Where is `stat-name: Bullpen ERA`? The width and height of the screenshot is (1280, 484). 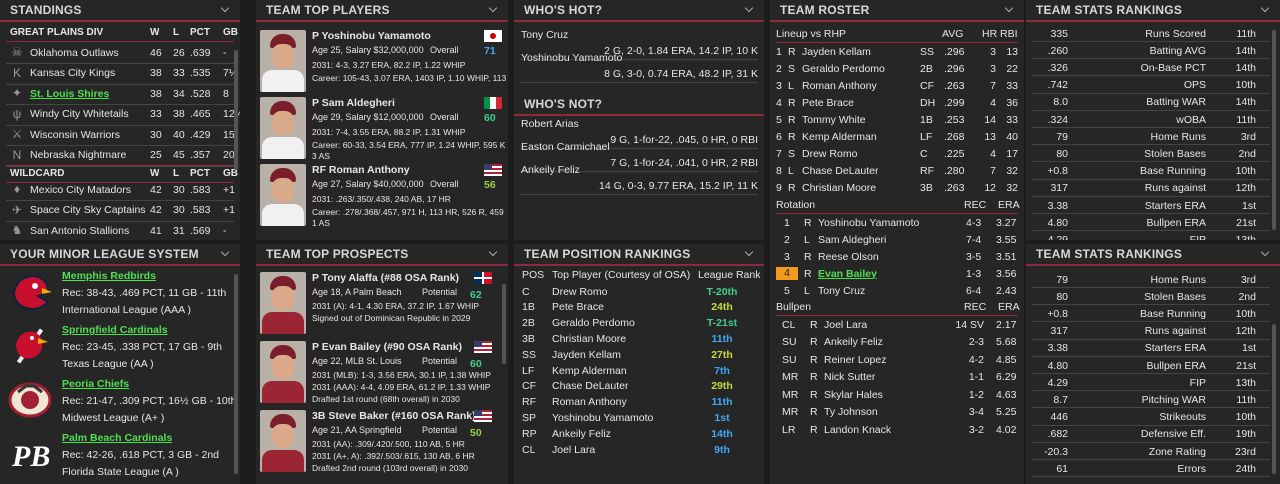
stat-name: Bullpen ERA is located at coordinates (1176, 222).